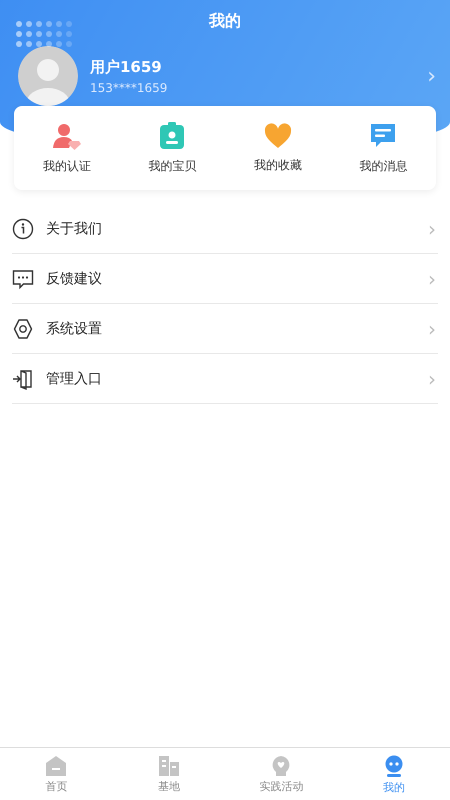 Image resolution: width=450 pixels, height=800 pixels. Describe the element at coordinates (23, 229) in the screenshot. I see `info-icon` at that location.